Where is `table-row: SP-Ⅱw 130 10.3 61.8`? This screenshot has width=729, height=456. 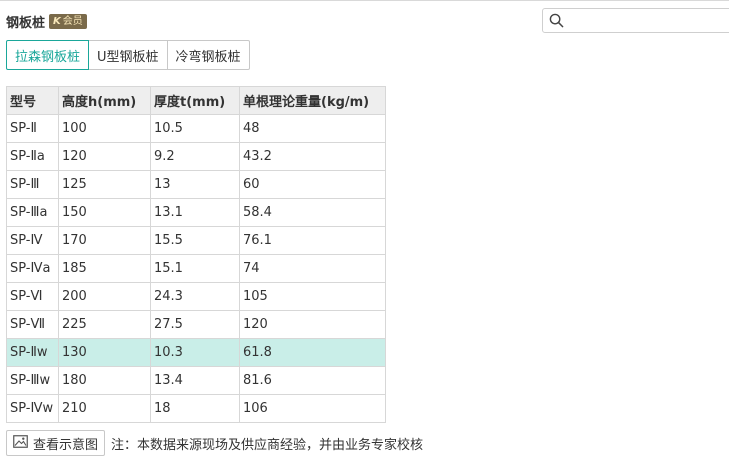 table-row: SP-Ⅱw 130 10.3 61.8 is located at coordinates (196, 352).